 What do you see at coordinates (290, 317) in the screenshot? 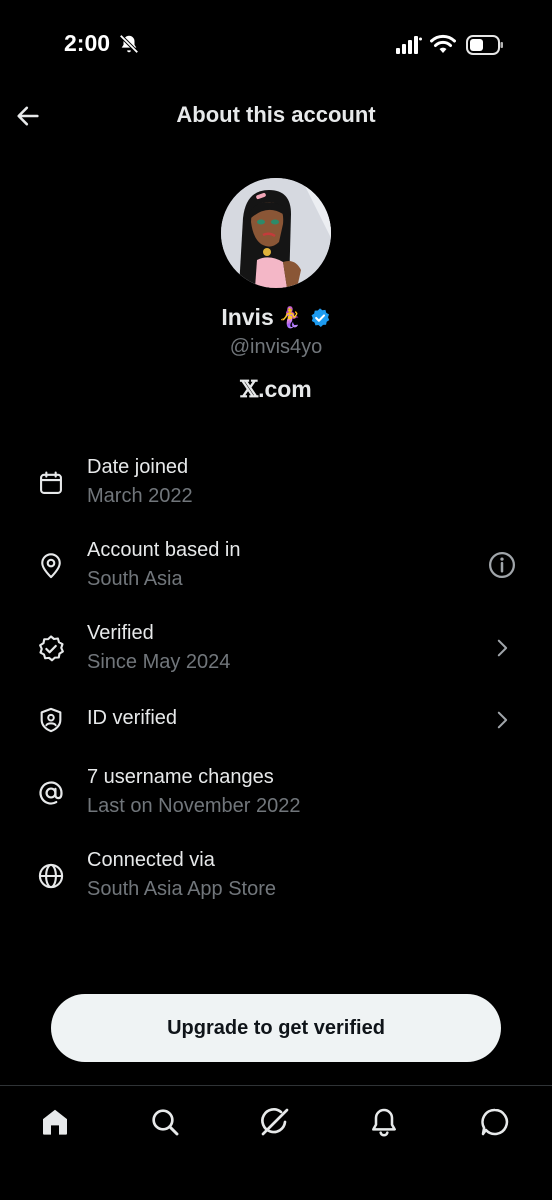
I see `mermaid-emoji: 🧜‍♀️` at bounding box center [290, 317].